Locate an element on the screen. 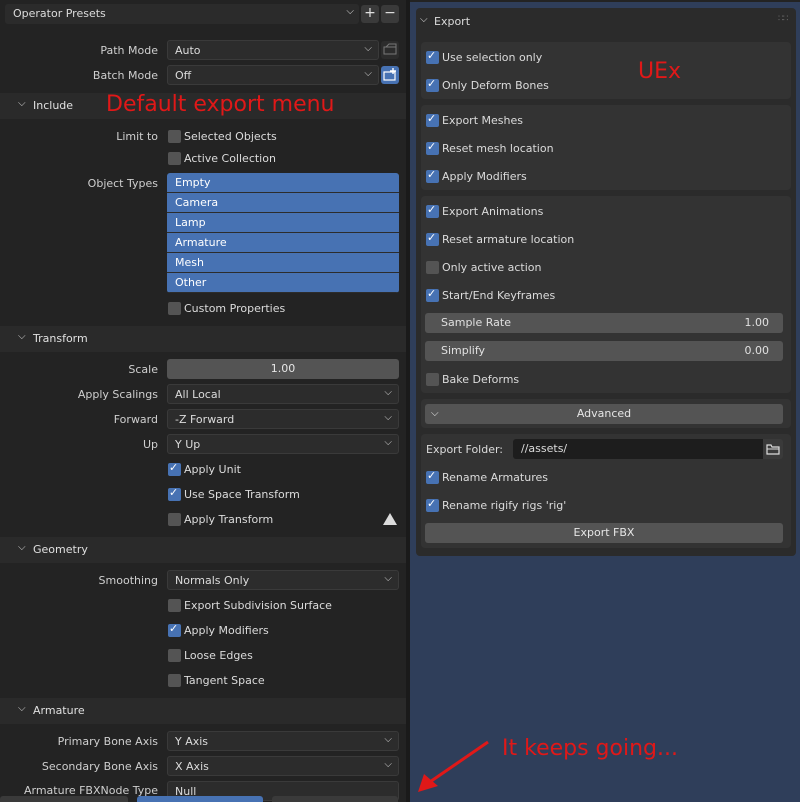 This screenshot has height=802, width=800. batch-mode-value: Off is located at coordinates (183, 75).